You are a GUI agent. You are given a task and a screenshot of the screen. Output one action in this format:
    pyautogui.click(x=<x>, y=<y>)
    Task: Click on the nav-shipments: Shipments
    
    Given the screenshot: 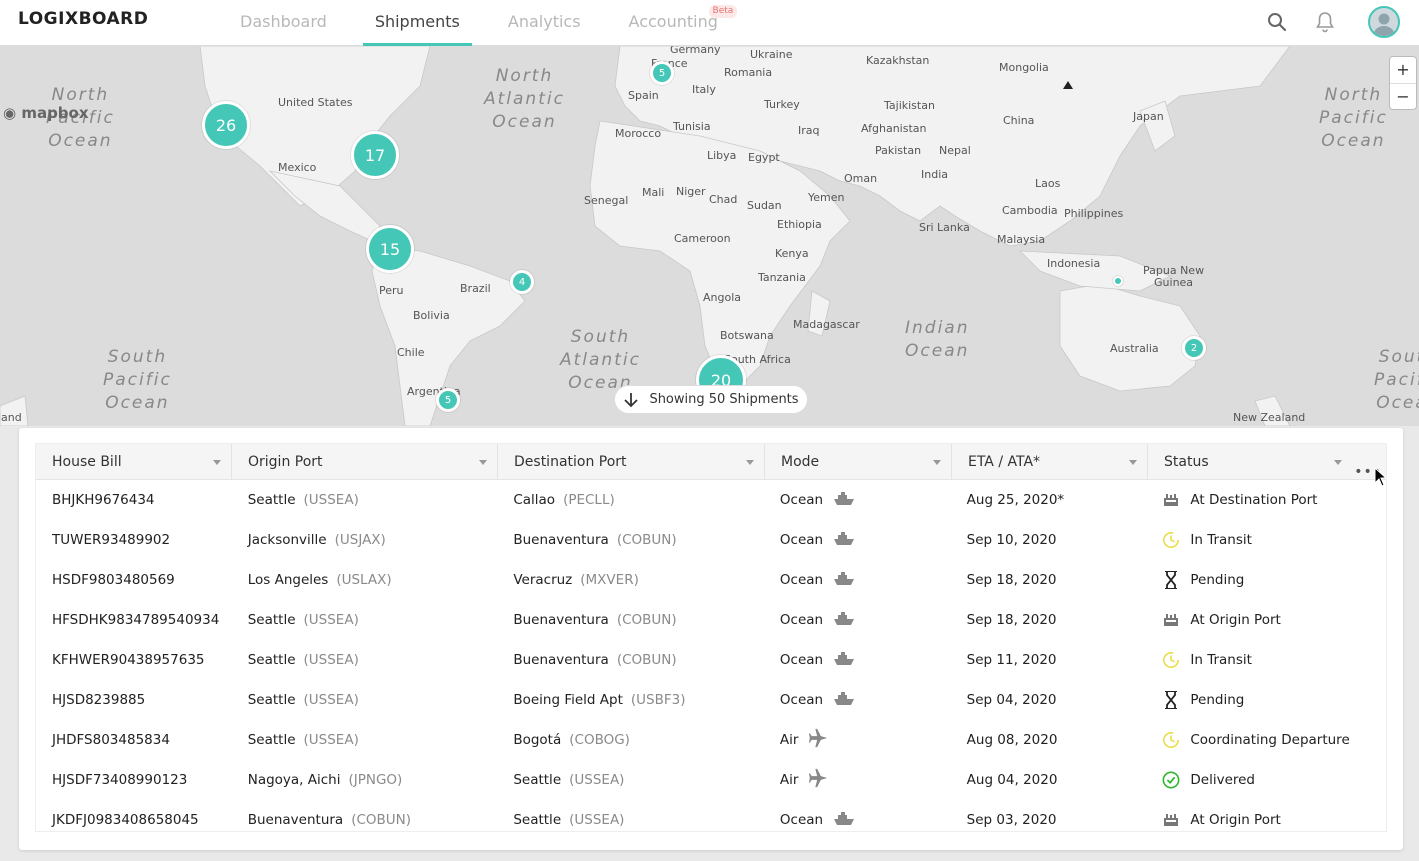 What is the action you would take?
    pyautogui.click(x=417, y=23)
    